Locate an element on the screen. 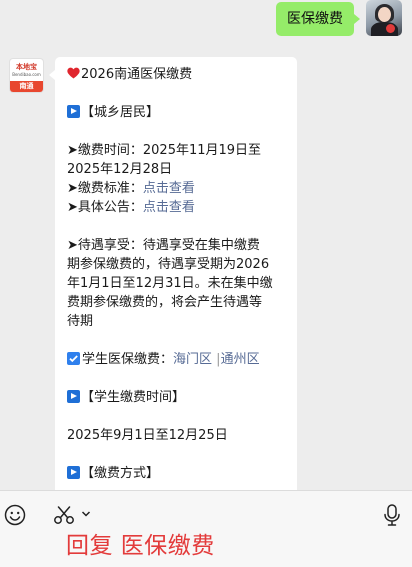  pay-time-continued: 2025年12月28日 is located at coordinates (120, 169).